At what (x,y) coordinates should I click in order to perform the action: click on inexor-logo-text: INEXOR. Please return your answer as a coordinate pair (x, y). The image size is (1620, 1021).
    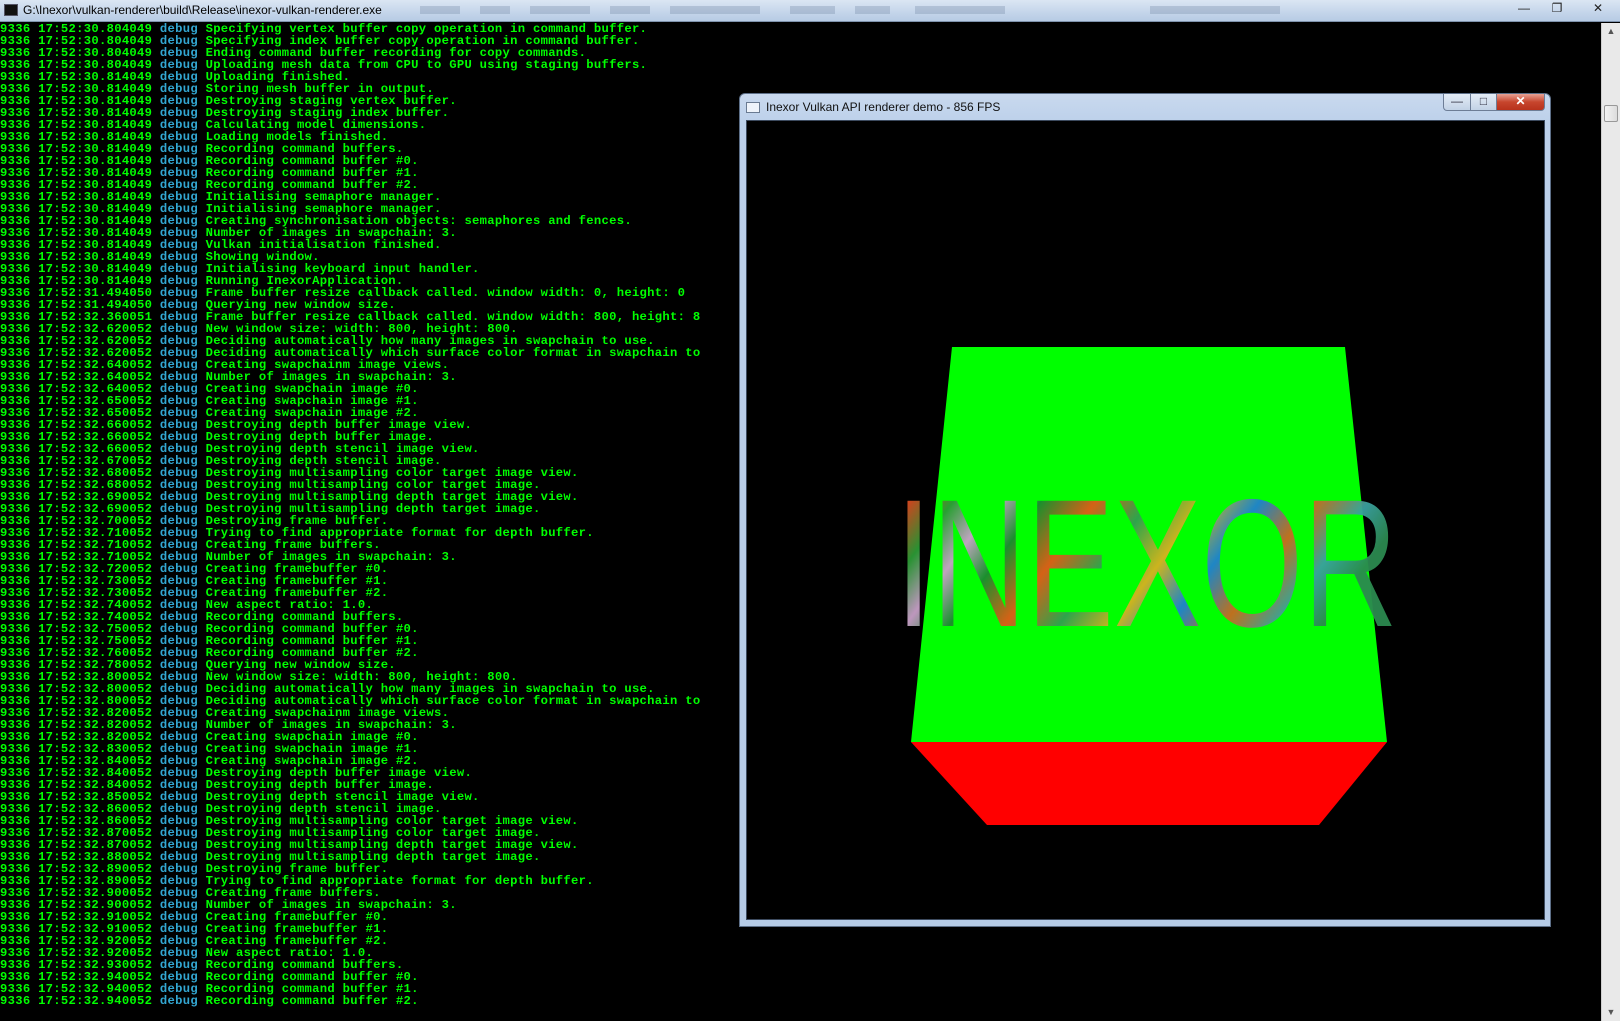
    Looking at the image, I should click on (1146, 563).